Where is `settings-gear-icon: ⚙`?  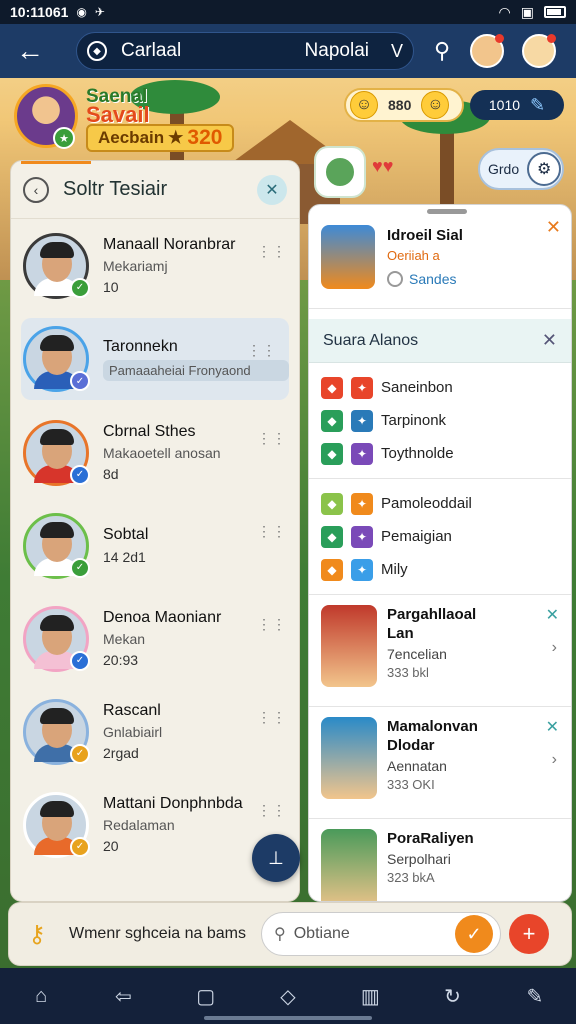 settings-gear-icon: ⚙ is located at coordinates (544, 169).